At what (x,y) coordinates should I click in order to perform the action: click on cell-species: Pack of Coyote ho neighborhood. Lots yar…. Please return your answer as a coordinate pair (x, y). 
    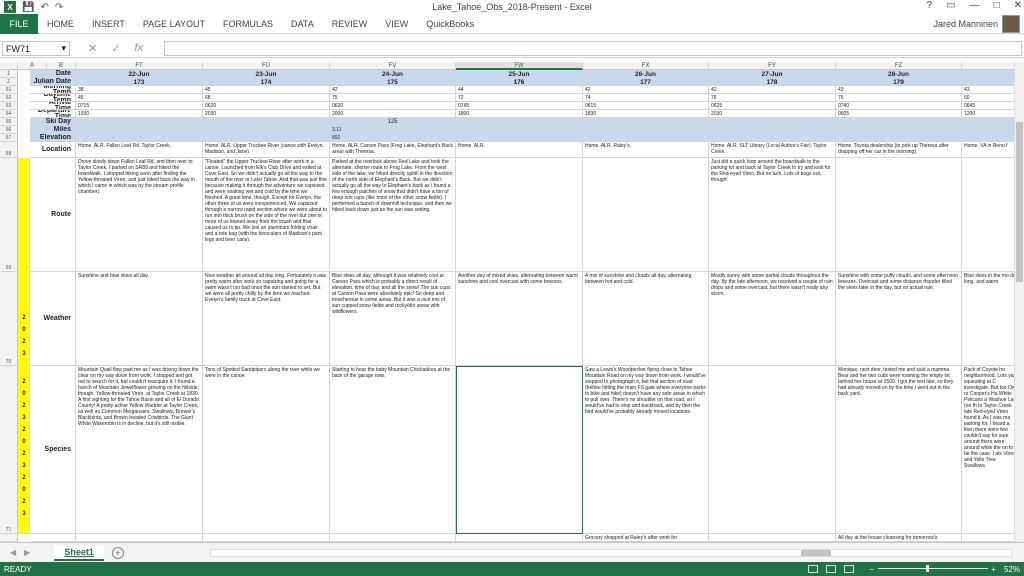
    Looking at the image, I should click on (992, 450).